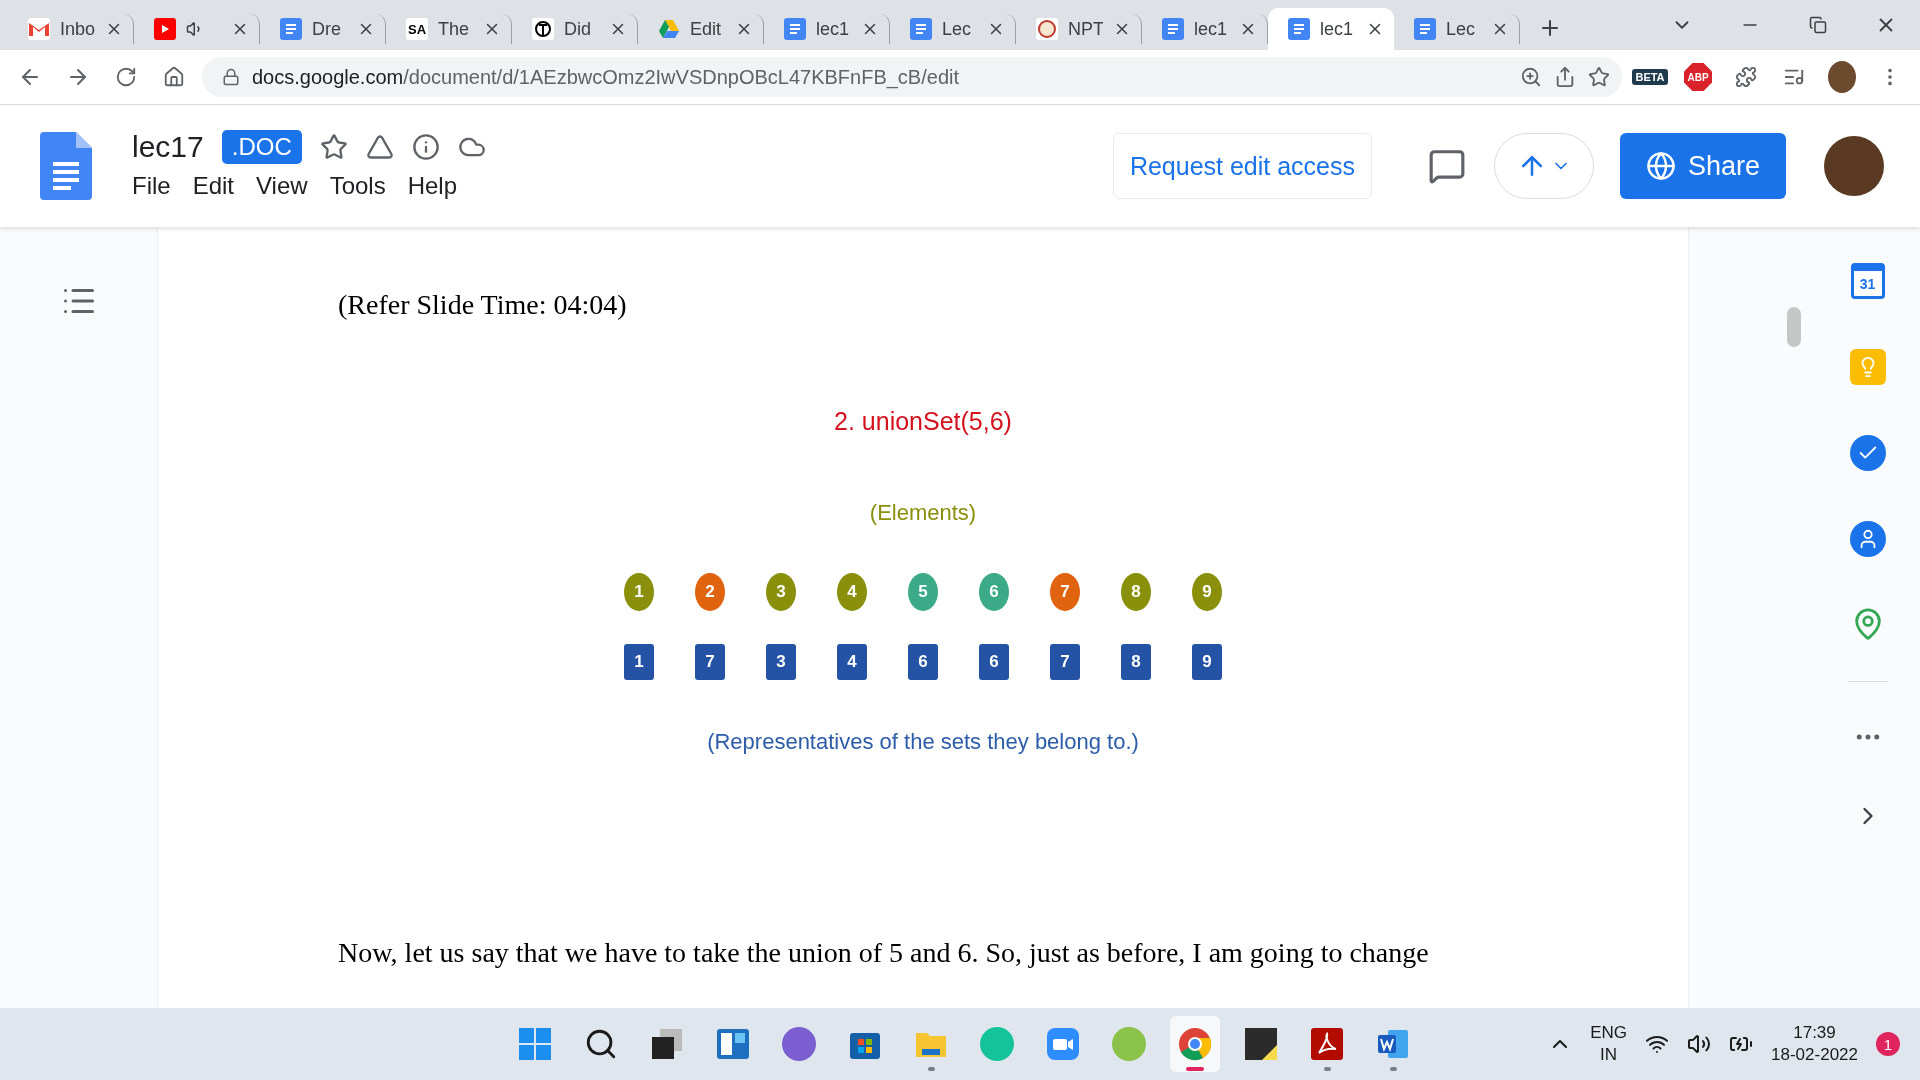 The width and height of the screenshot is (1920, 1080). What do you see at coordinates (1393, 1044) in the screenshot?
I see `document-app-icon` at bounding box center [1393, 1044].